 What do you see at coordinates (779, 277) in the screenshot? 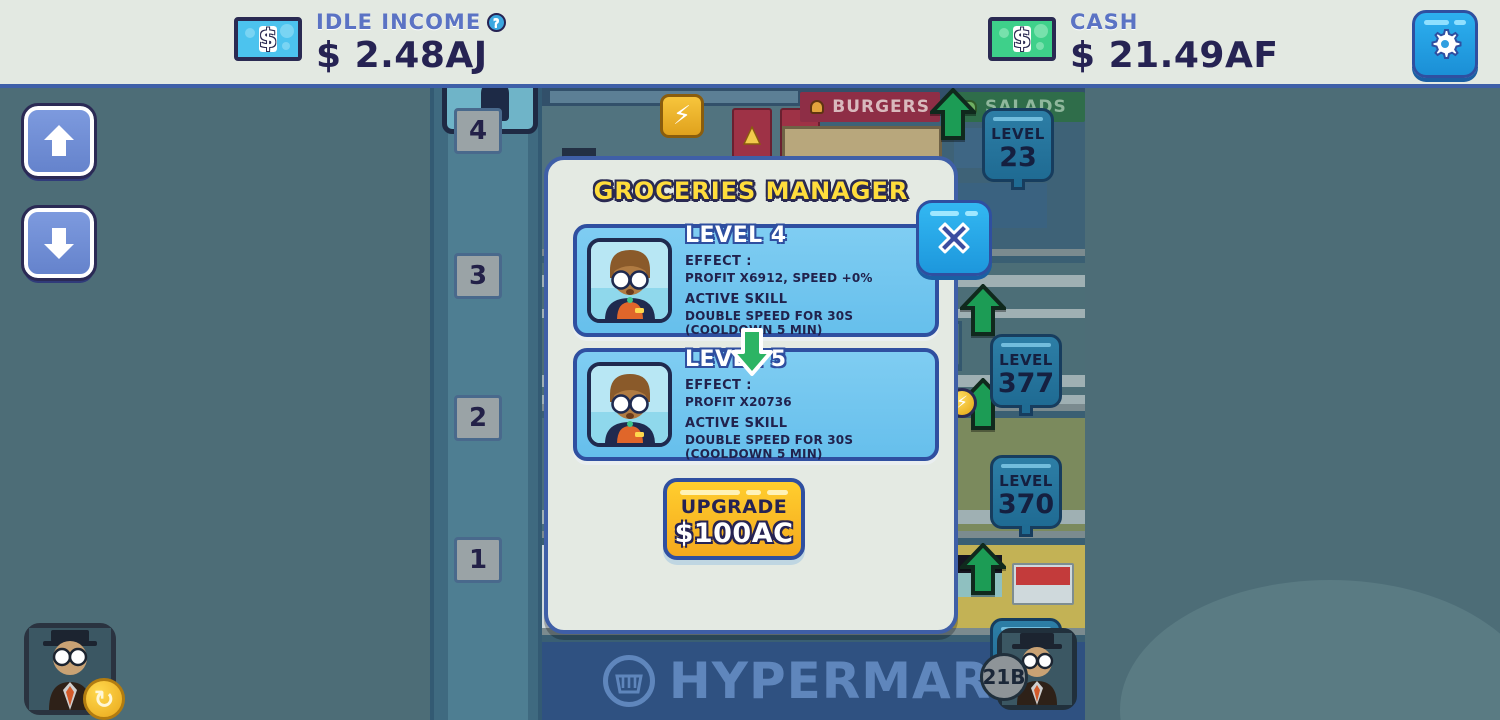
I see `card-effect-value: PROFIT X6912, SPEED +0%` at bounding box center [779, 277].